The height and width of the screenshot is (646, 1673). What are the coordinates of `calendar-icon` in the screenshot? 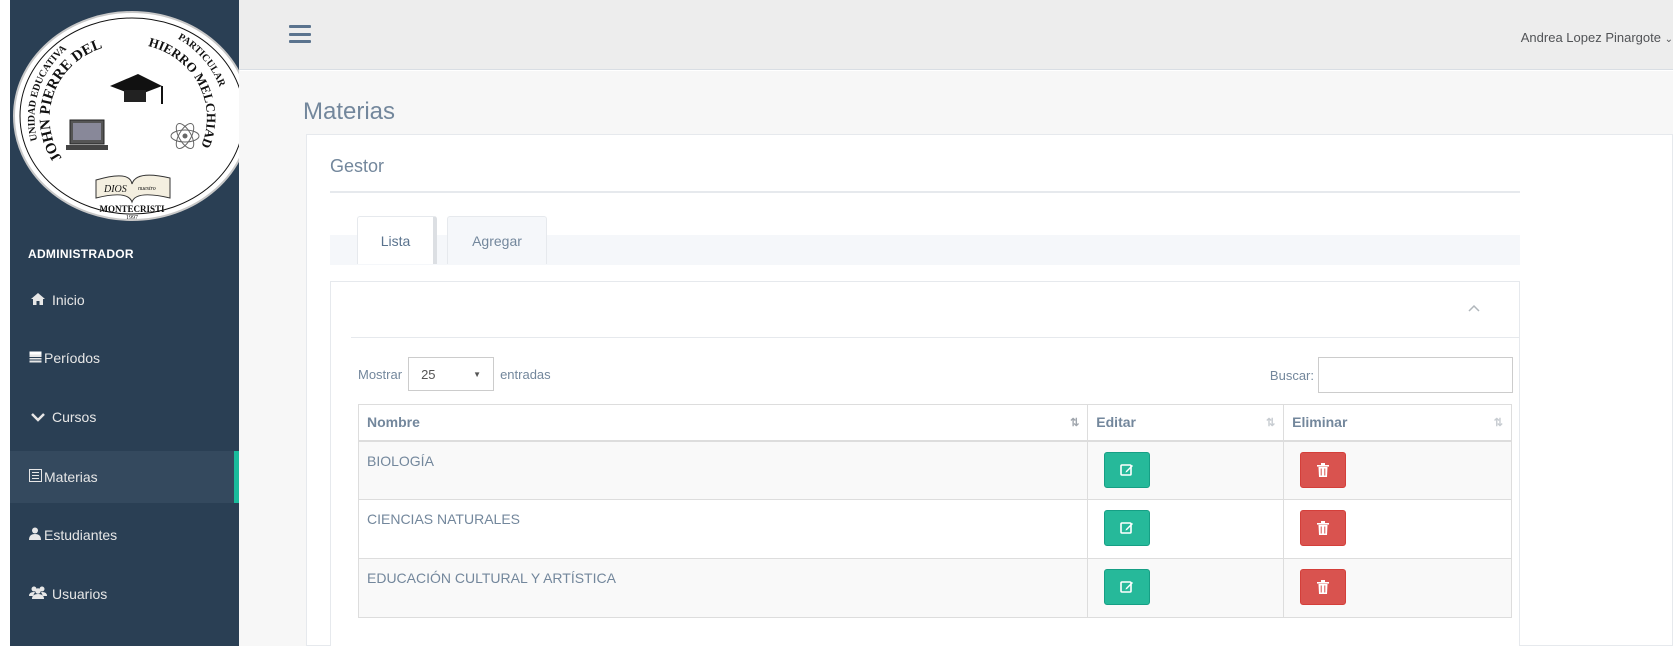 It's located at (35, 358).